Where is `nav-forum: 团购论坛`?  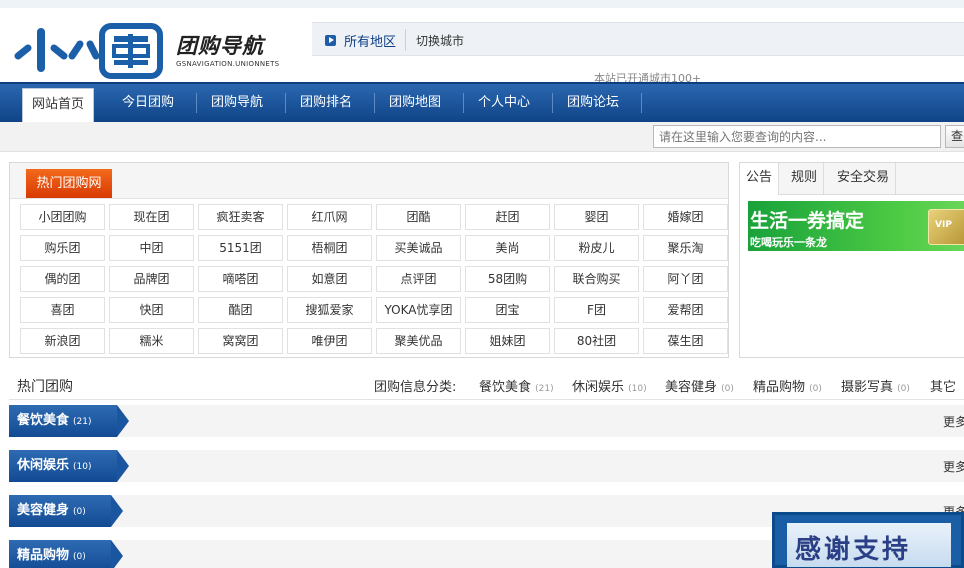
nav-forum: 团购论坛 is located at coordinates (593, 103).